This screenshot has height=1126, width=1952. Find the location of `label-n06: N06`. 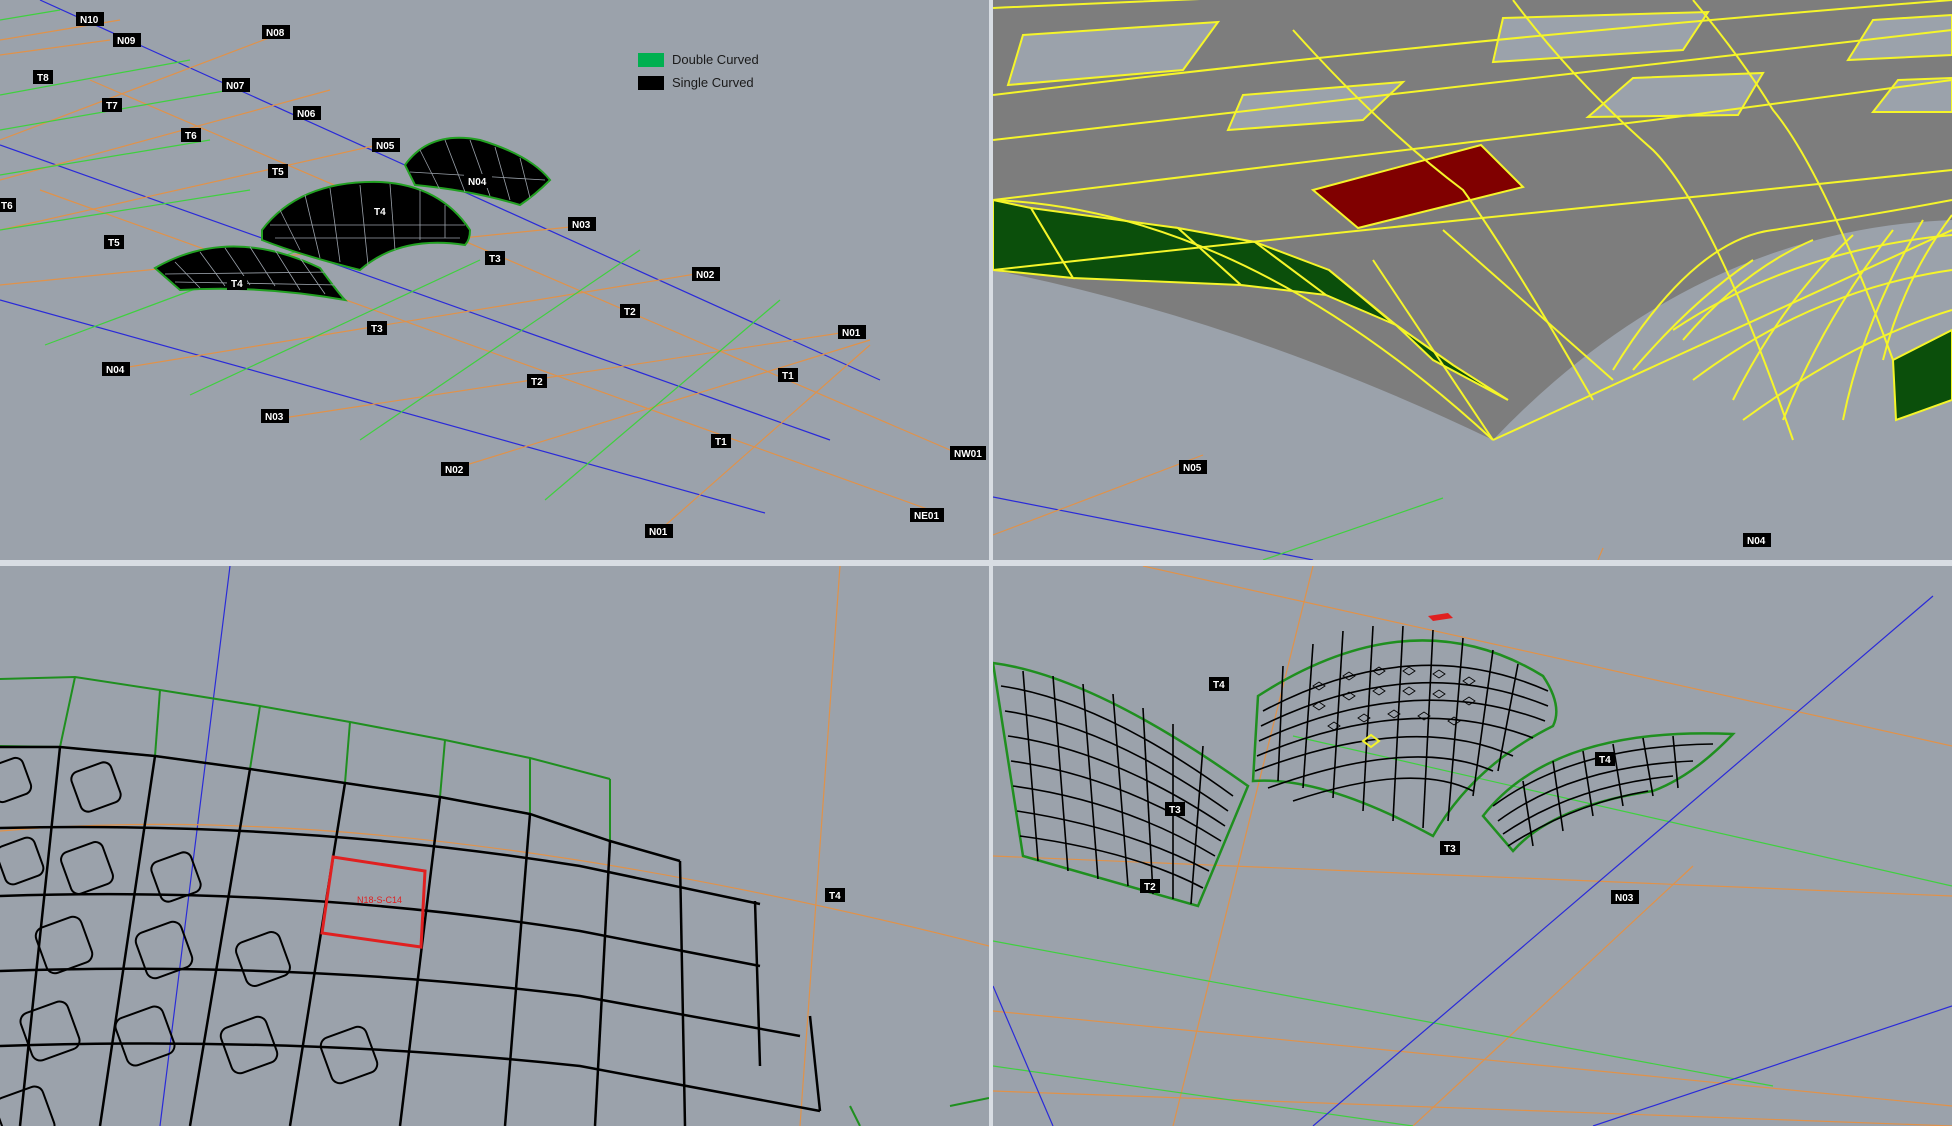

label-n06: N06 is located at coordinates (307, 113).